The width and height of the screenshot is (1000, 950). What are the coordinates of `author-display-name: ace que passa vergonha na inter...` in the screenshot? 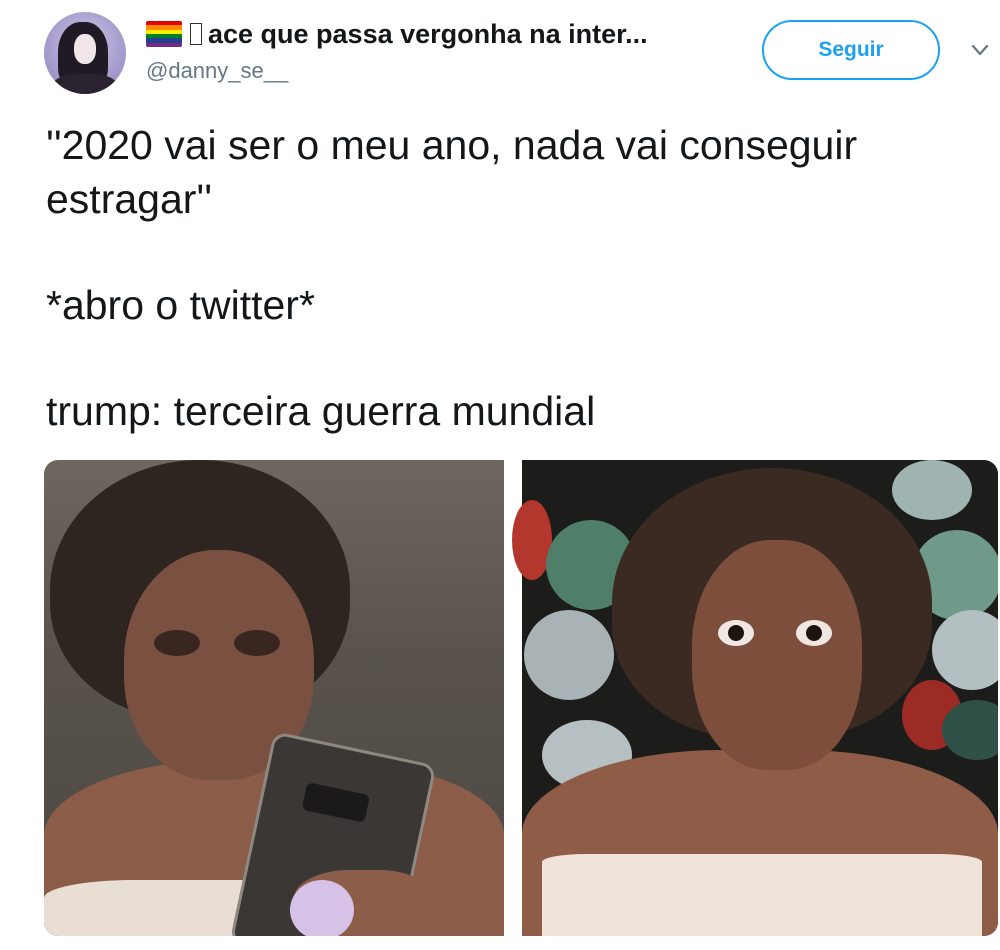 It's located at (428, 34).